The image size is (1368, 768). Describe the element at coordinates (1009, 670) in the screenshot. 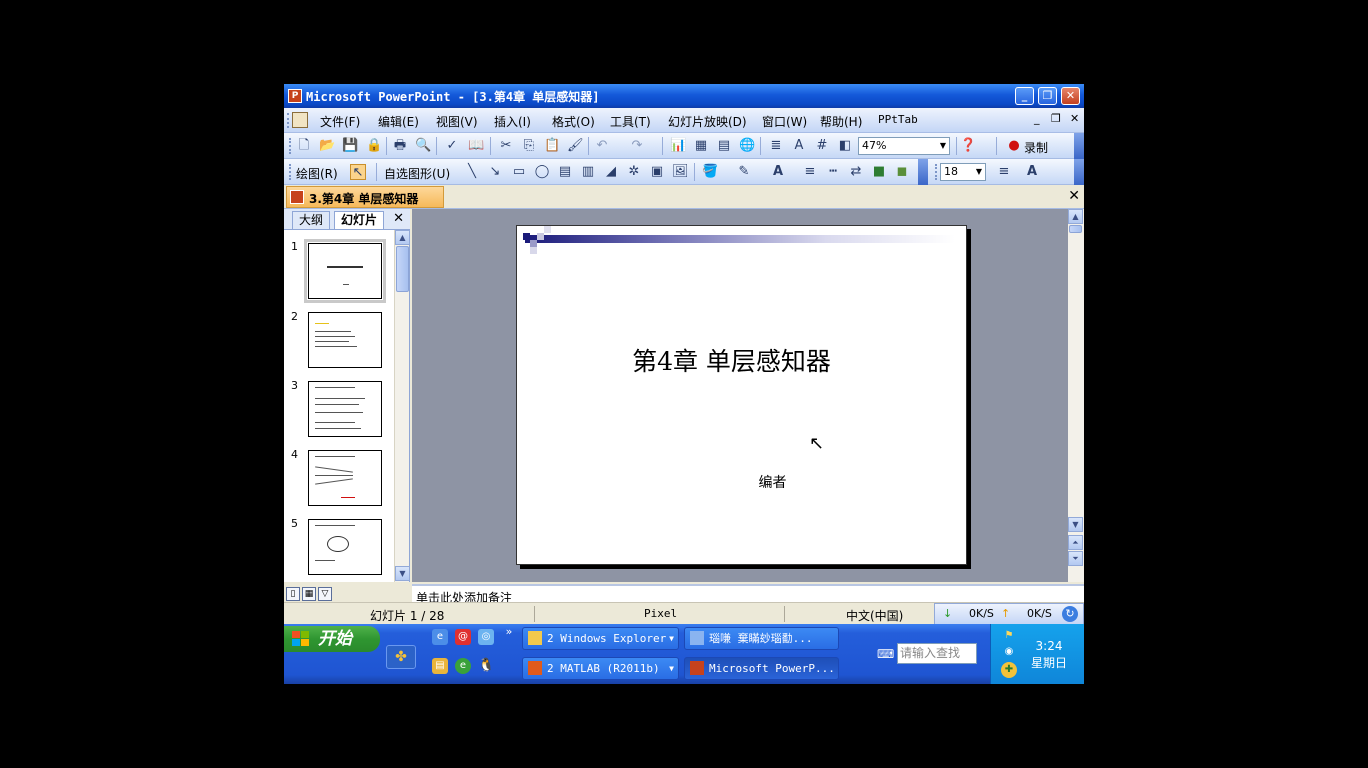

I see `tray-security-icon: ✚` at that location.